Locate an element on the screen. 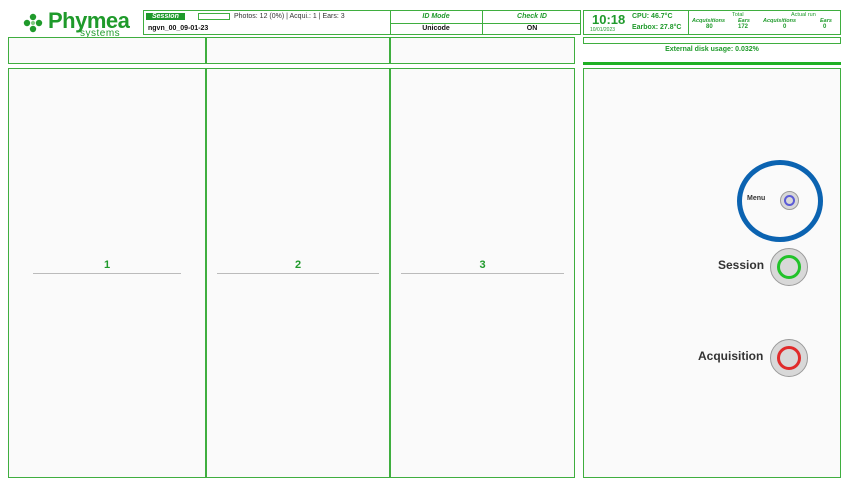  panel-number: 2 is located at coordinates (298, 265).